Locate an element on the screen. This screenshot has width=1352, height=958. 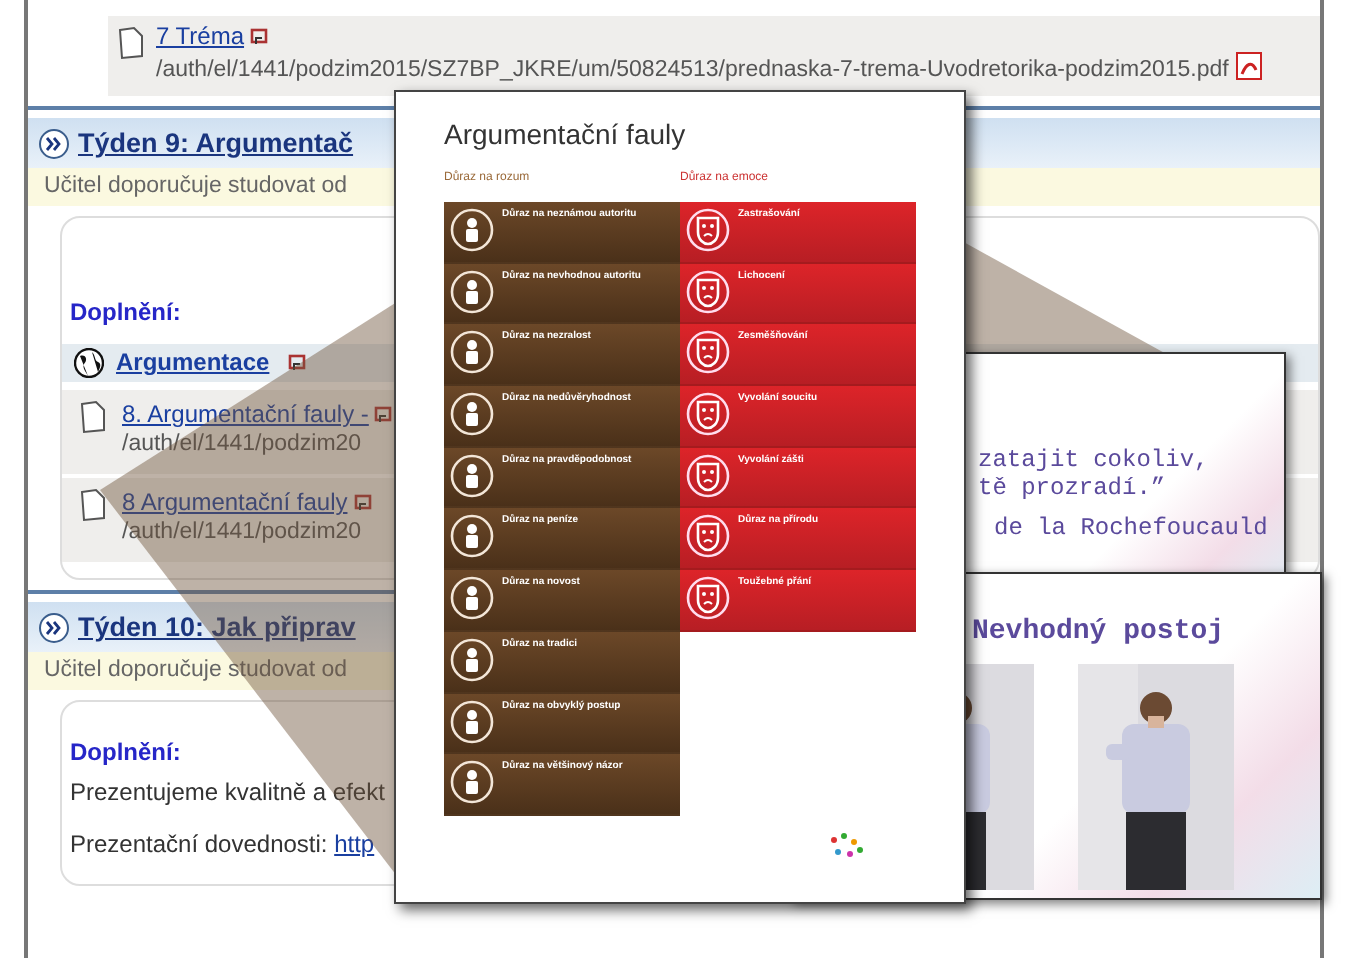
file-link: 8 Argumentační fauly is located at coordinates (235, 502).